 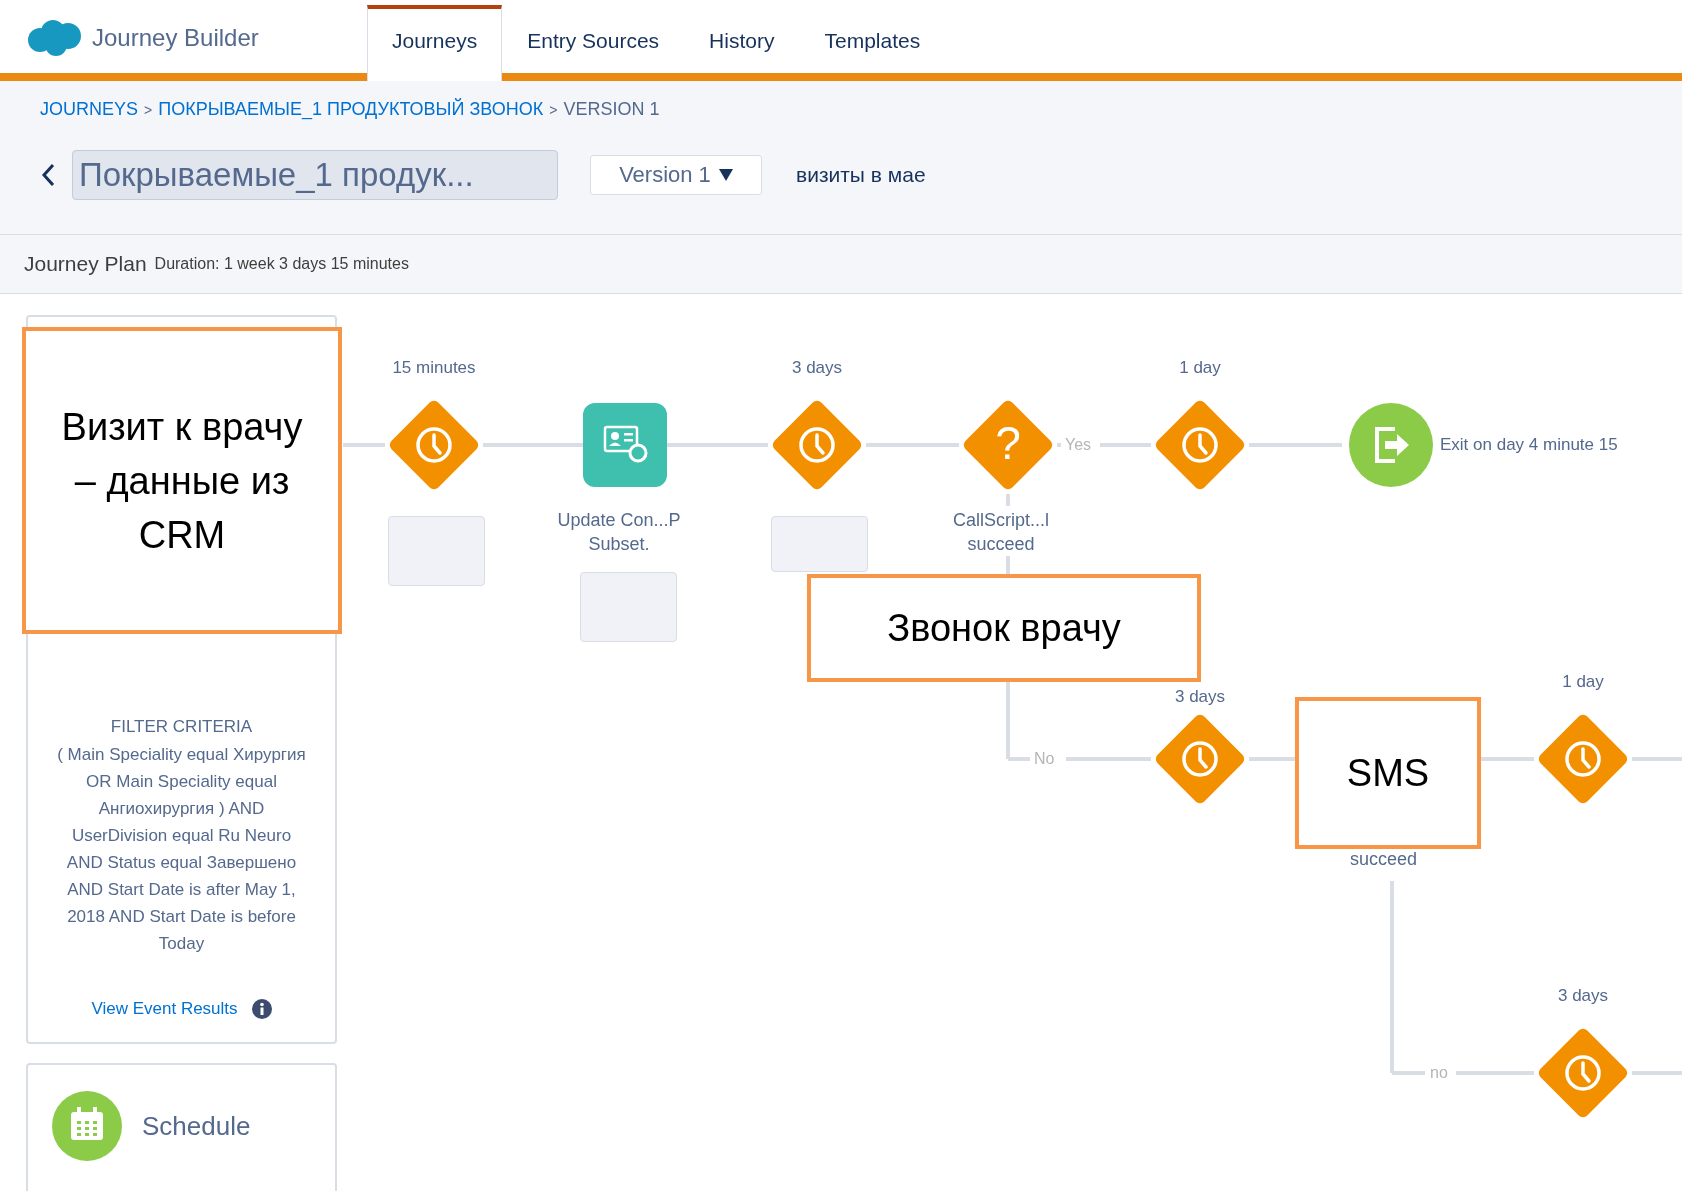 I want to click on filter-title: FILTER CRITERIA, so click(x=181, y=727).